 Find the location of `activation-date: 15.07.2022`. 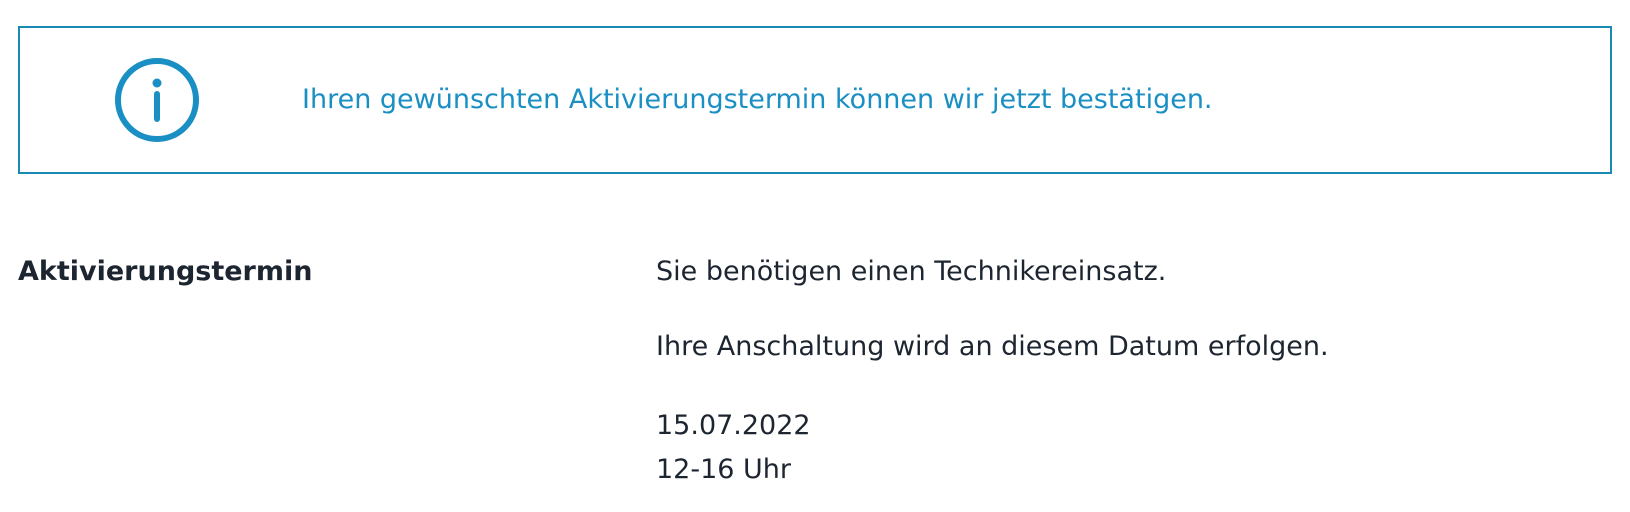

activation-date: 15.07.2022 is located at coordinates (733, 425).